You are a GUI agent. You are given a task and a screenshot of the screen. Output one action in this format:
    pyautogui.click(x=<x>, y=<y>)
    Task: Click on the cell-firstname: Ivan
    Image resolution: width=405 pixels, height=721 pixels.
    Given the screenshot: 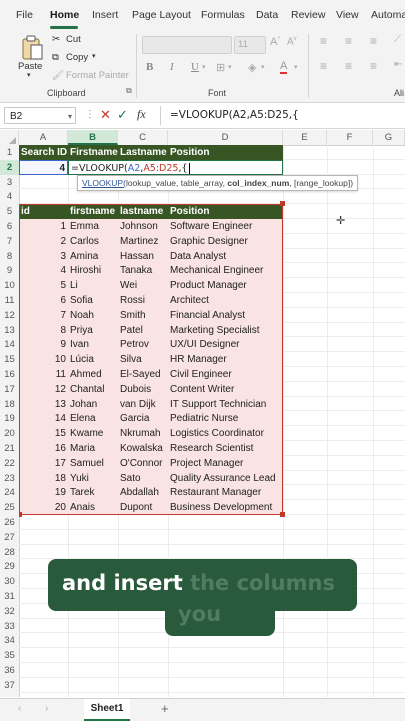 What is the action you would take?
    pyautogui.click(x=93, y=345)
    